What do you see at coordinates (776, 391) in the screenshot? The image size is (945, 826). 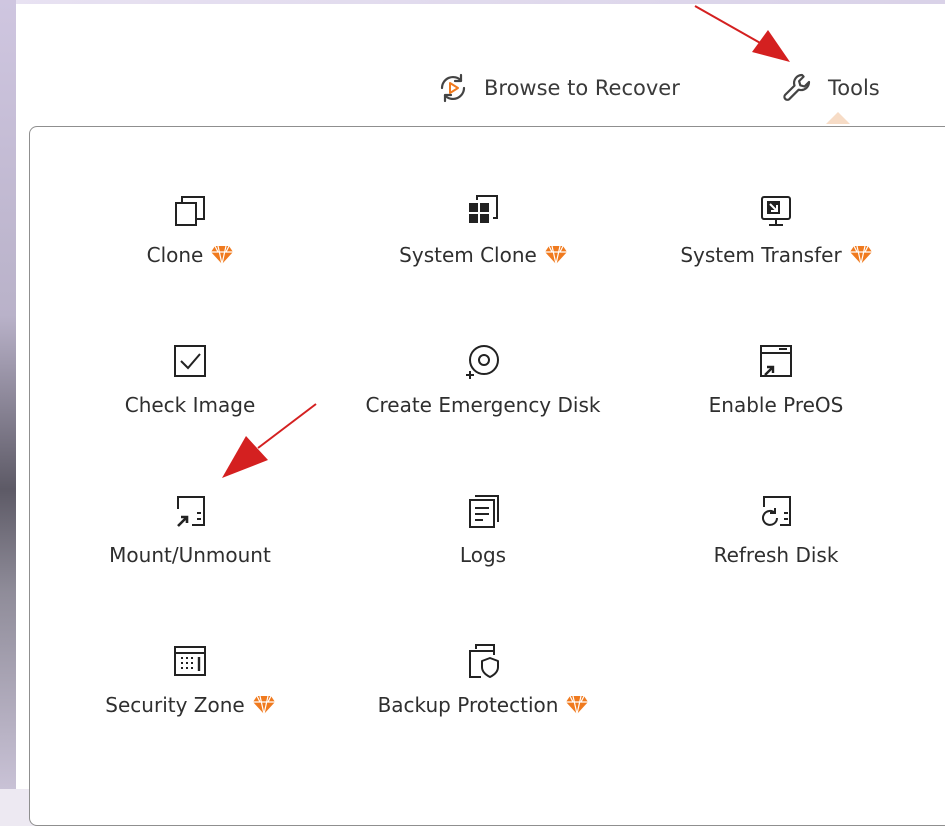 I see `tool-enable-preos: Enable PreOS` at bounding box center [776, 391].